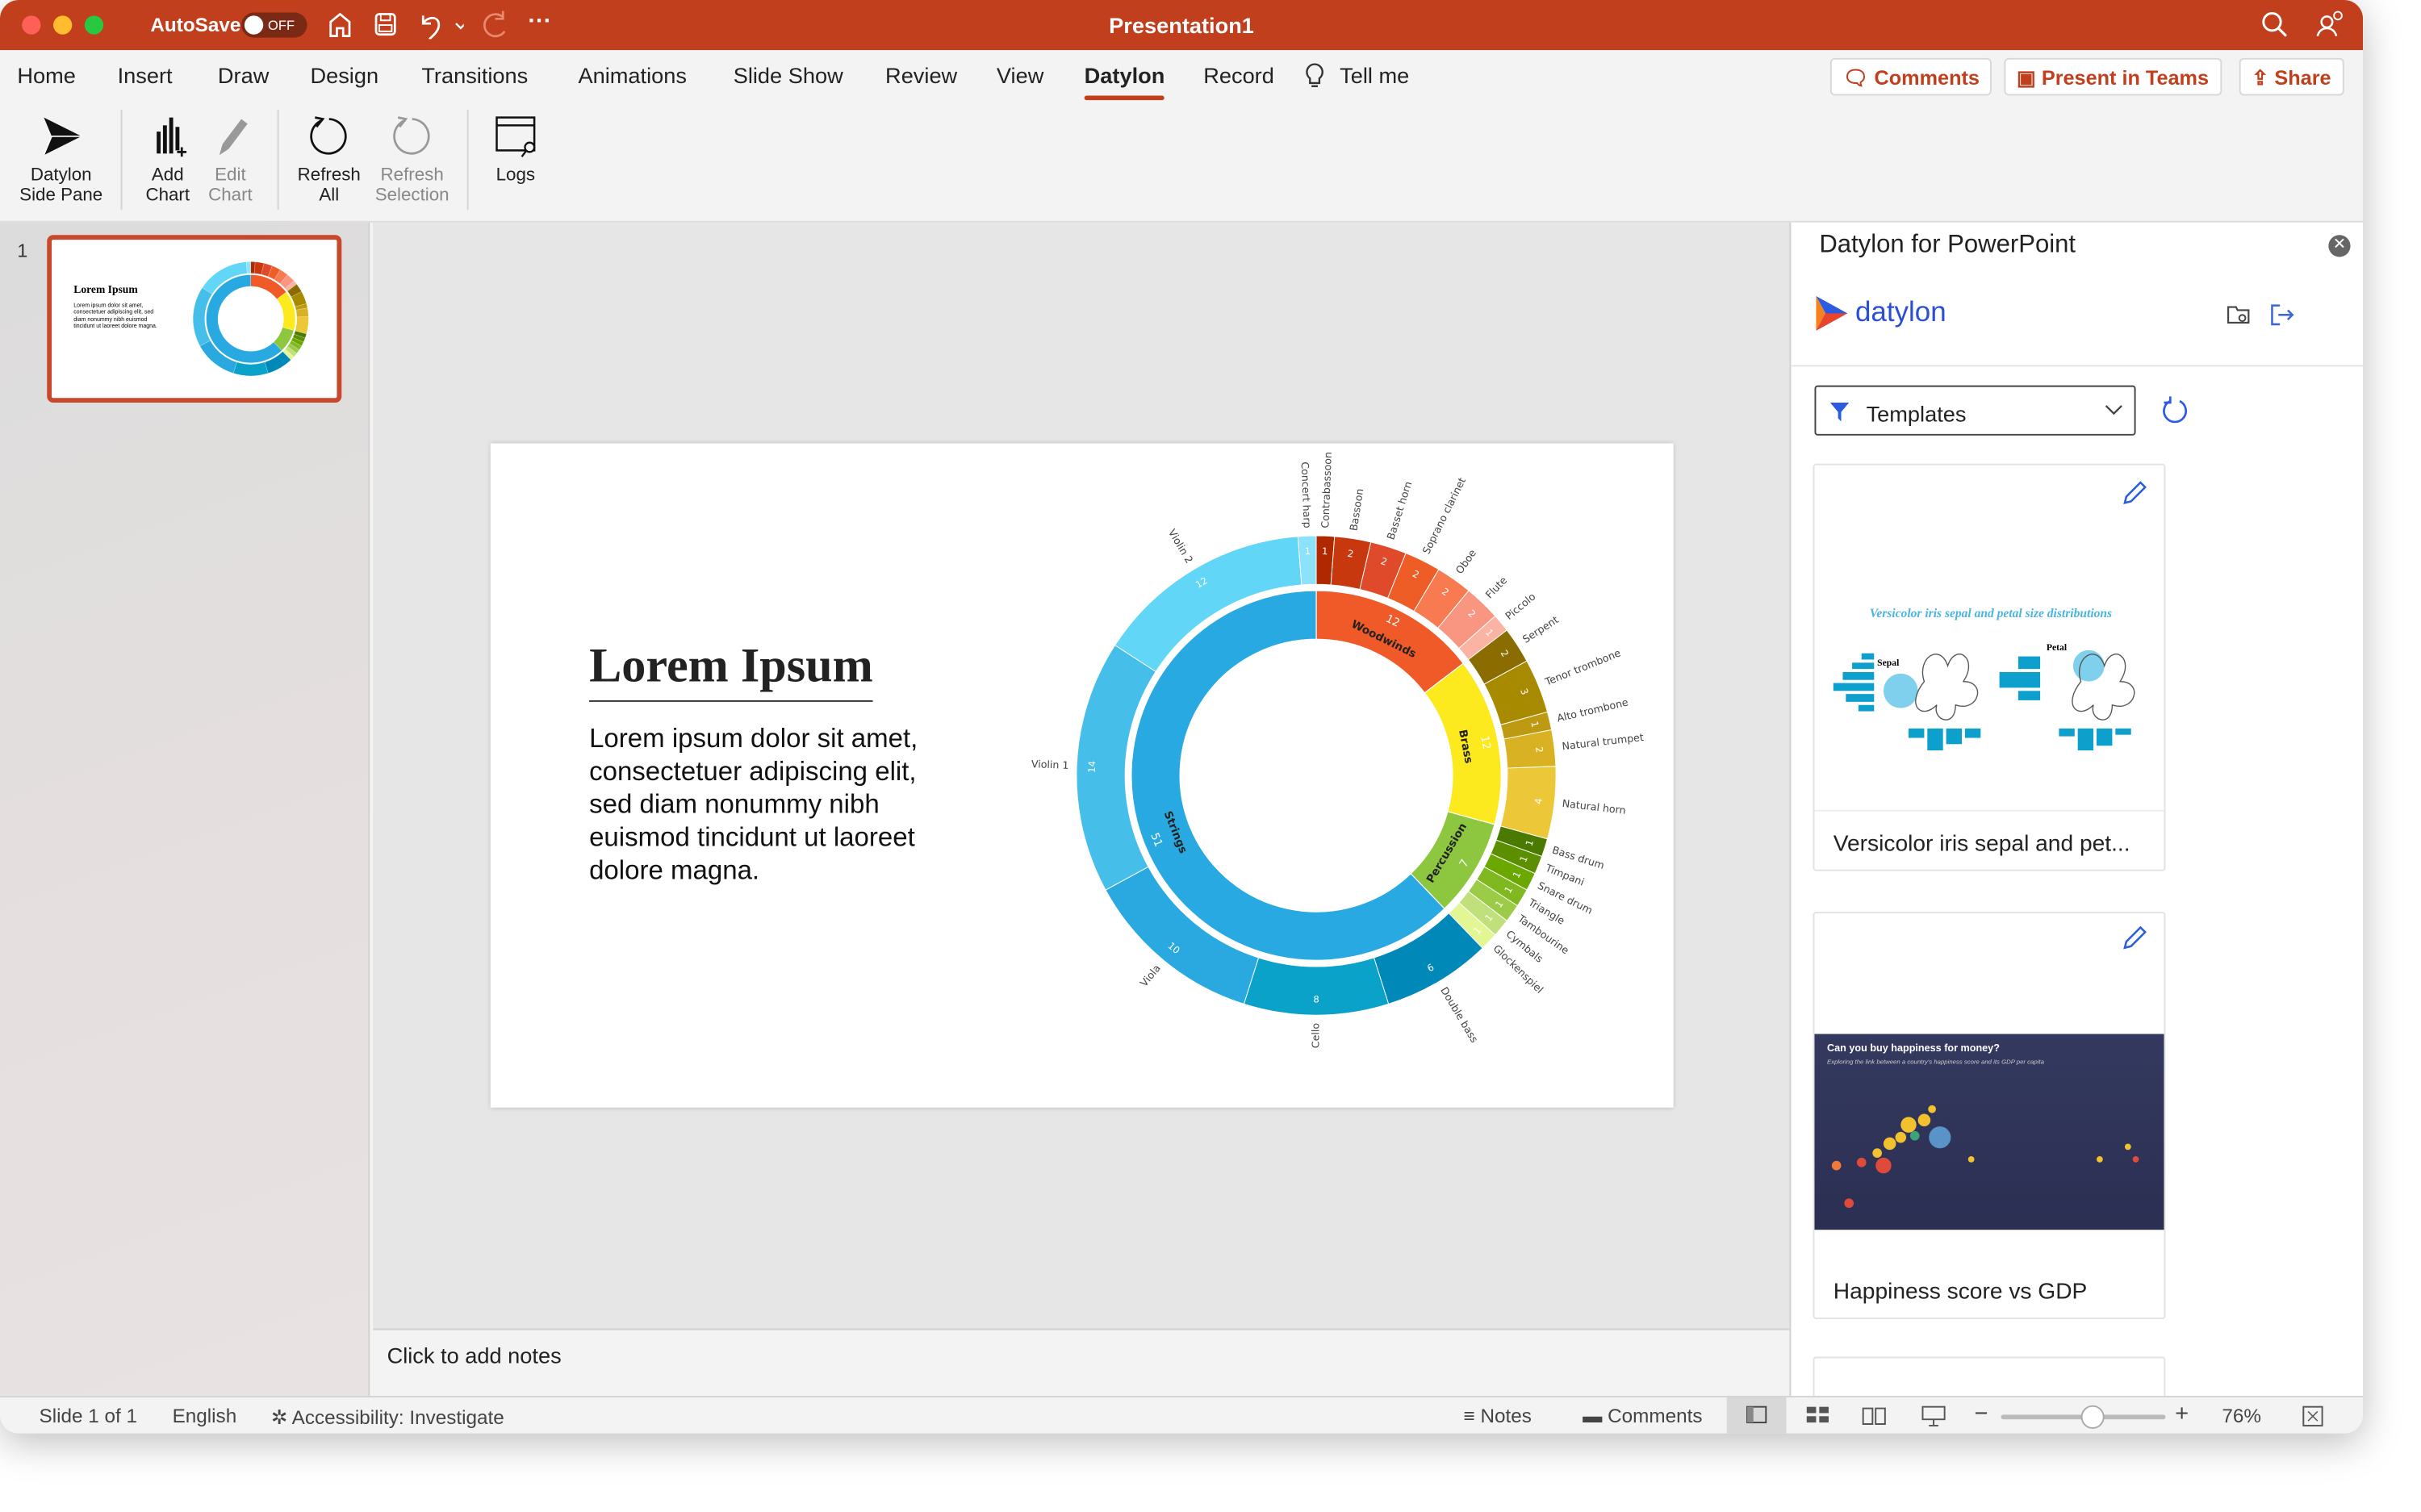 The height and width of the screenshot is (1512, 2421). What do you see at coordinates (788, 75) in the screenshot?
I see `tab-slide-show: Slide Show` at bounding box center [788, 75].